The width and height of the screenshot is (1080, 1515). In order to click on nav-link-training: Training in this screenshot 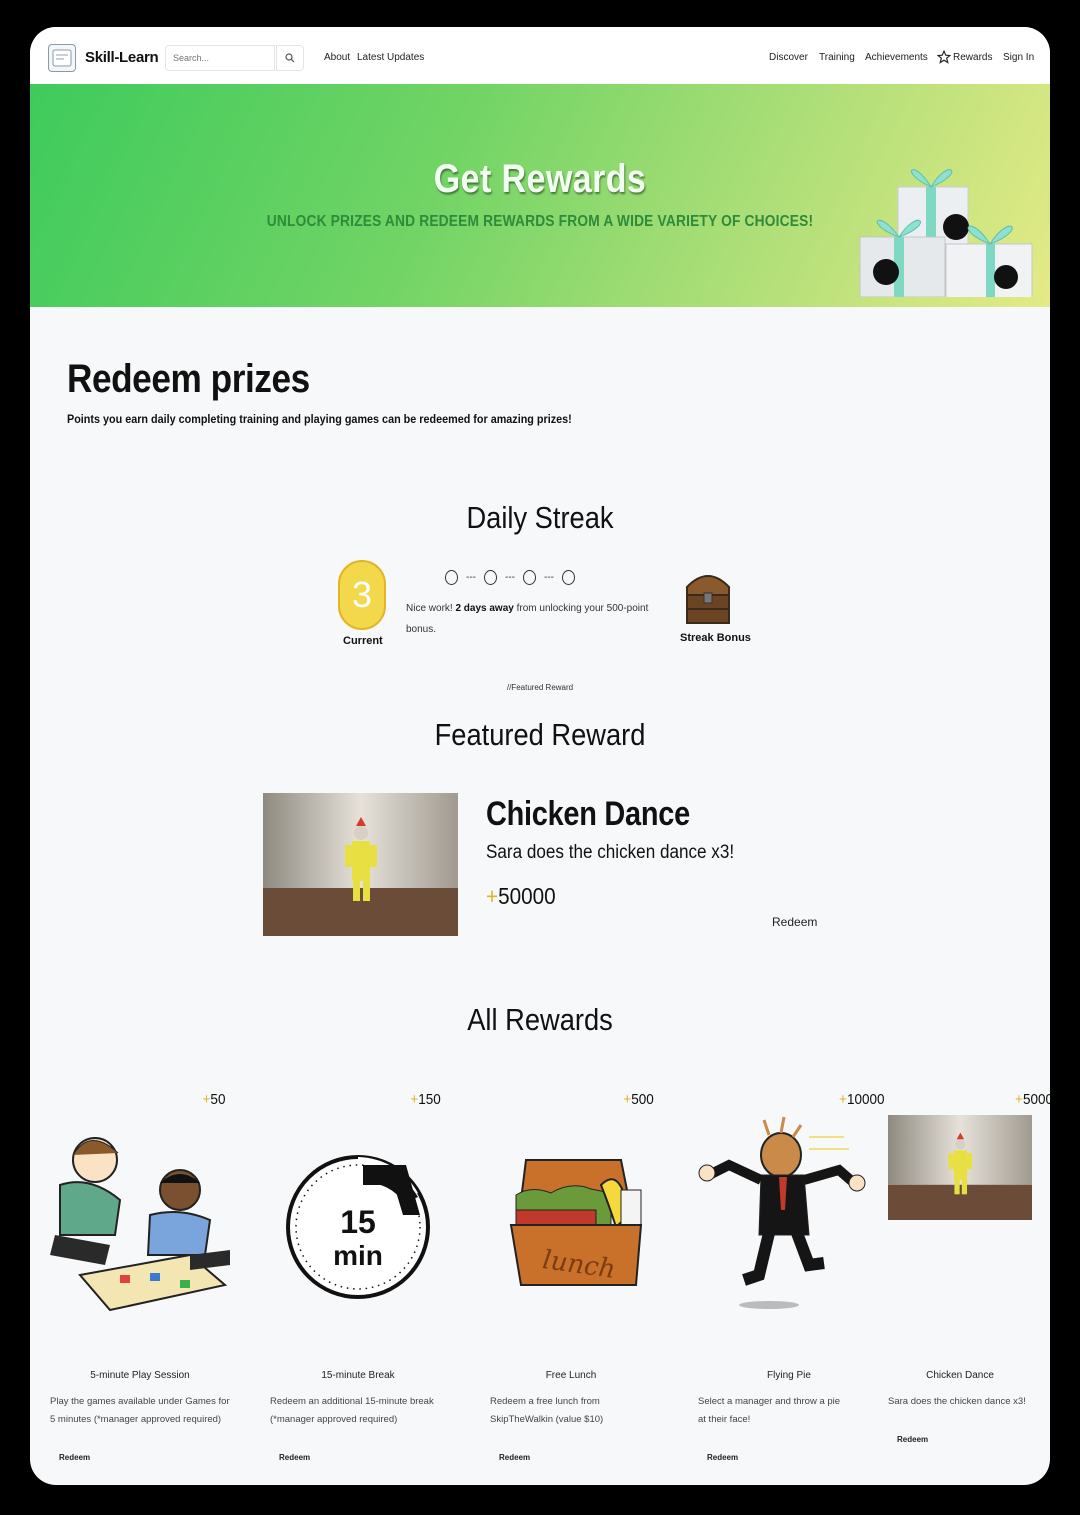, I will do `click(837, 57)`.